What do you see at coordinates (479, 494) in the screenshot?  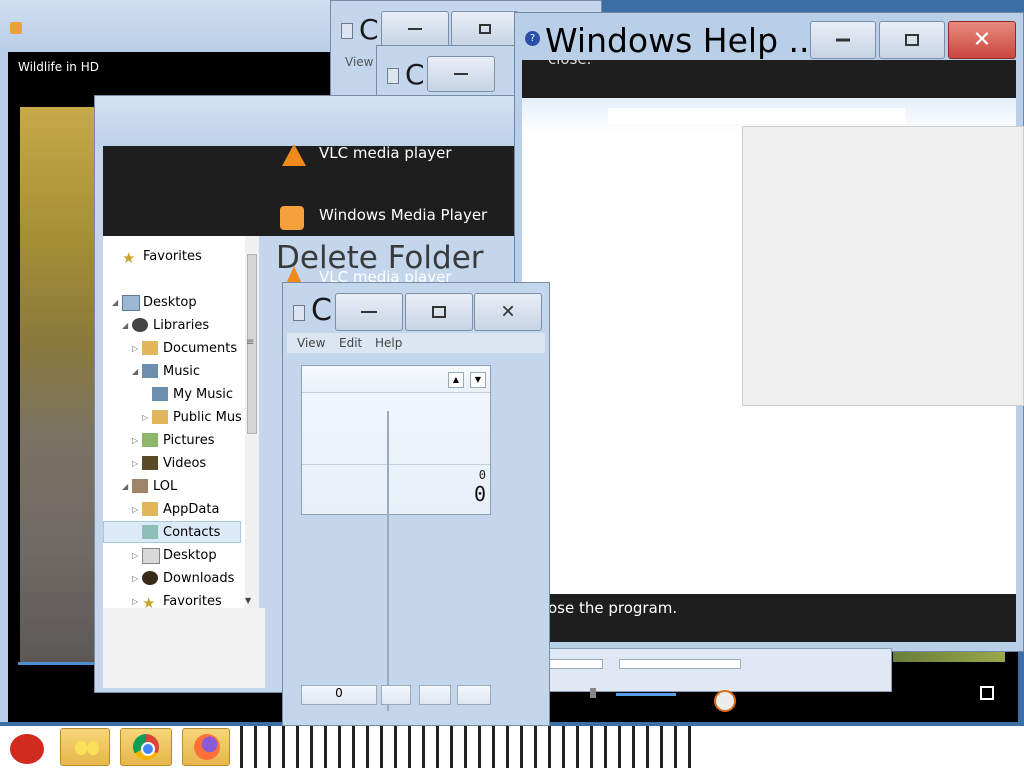 I see `result-readout: 0` at bounding box center [479, 494].